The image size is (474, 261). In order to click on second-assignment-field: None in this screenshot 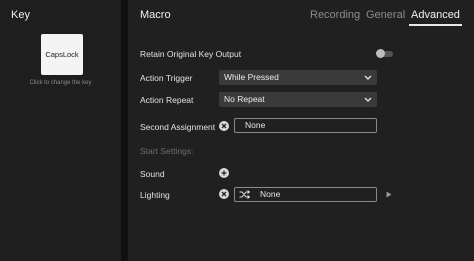, I will do `click(305, 125)`.